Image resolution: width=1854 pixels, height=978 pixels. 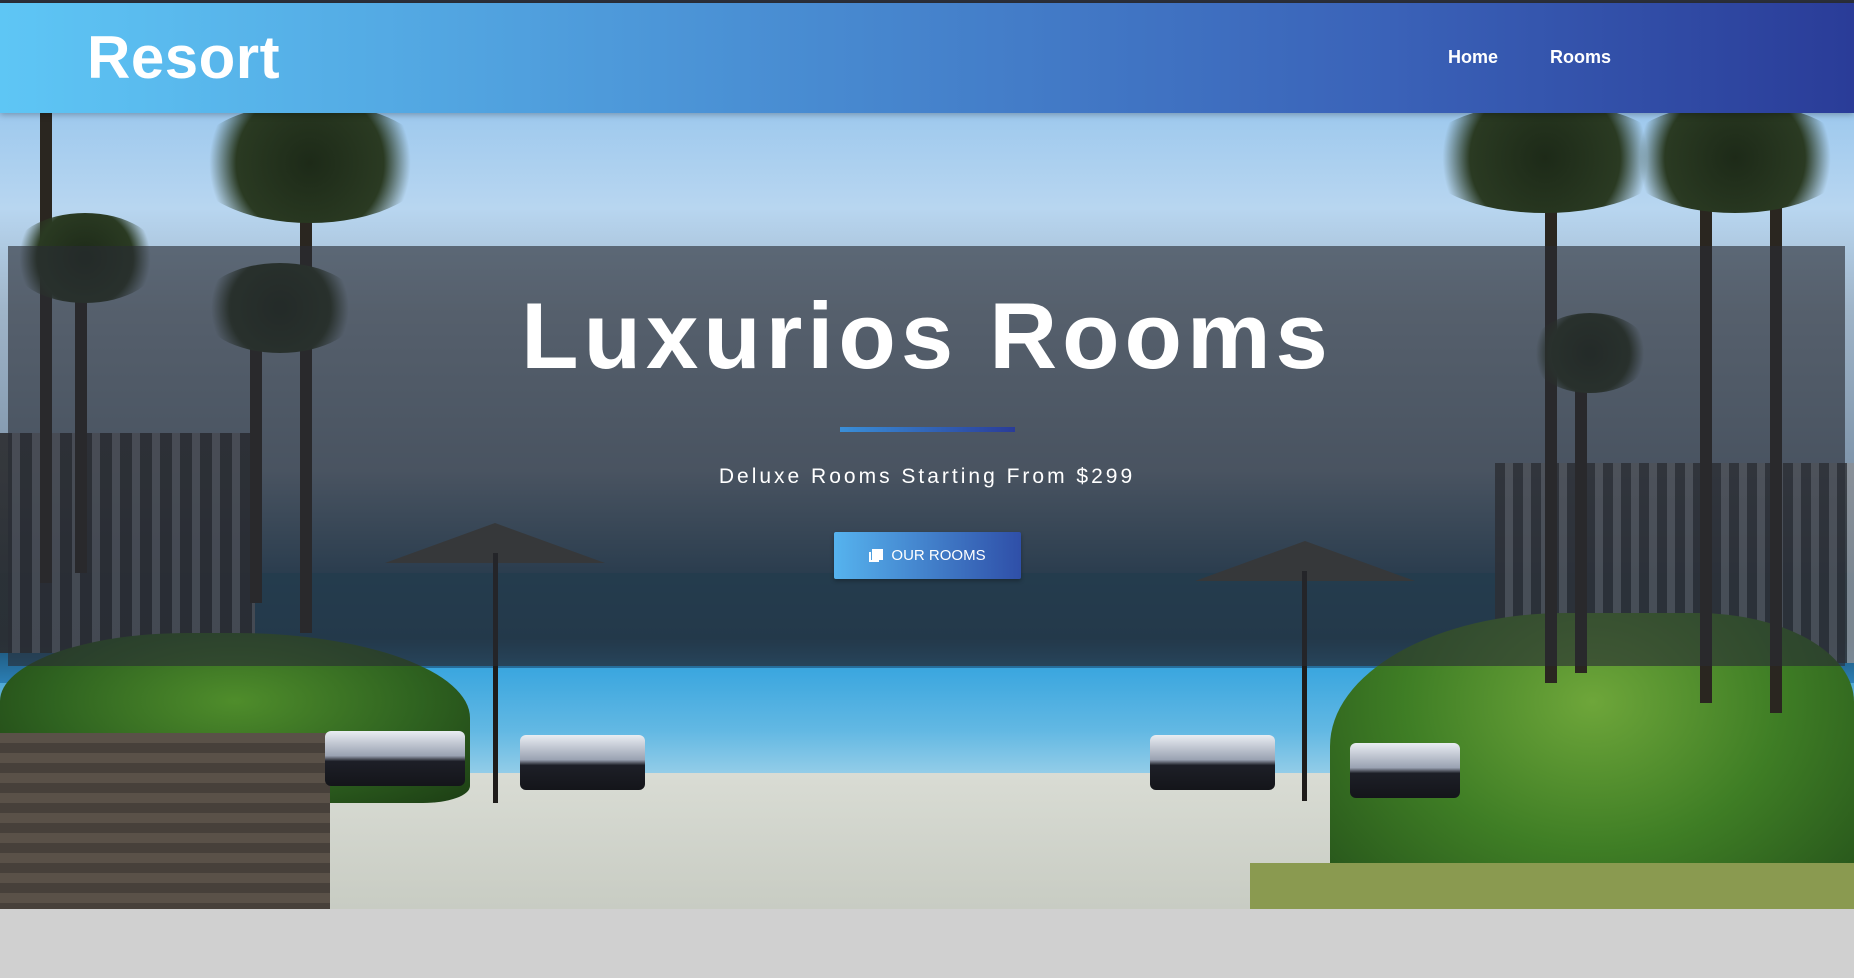 What do you see at coordinates (927, 476) in the screenshot?
I see `hero-subtitle: Deluxe Rooms Starting From $299` at bounding box center [927, 476].